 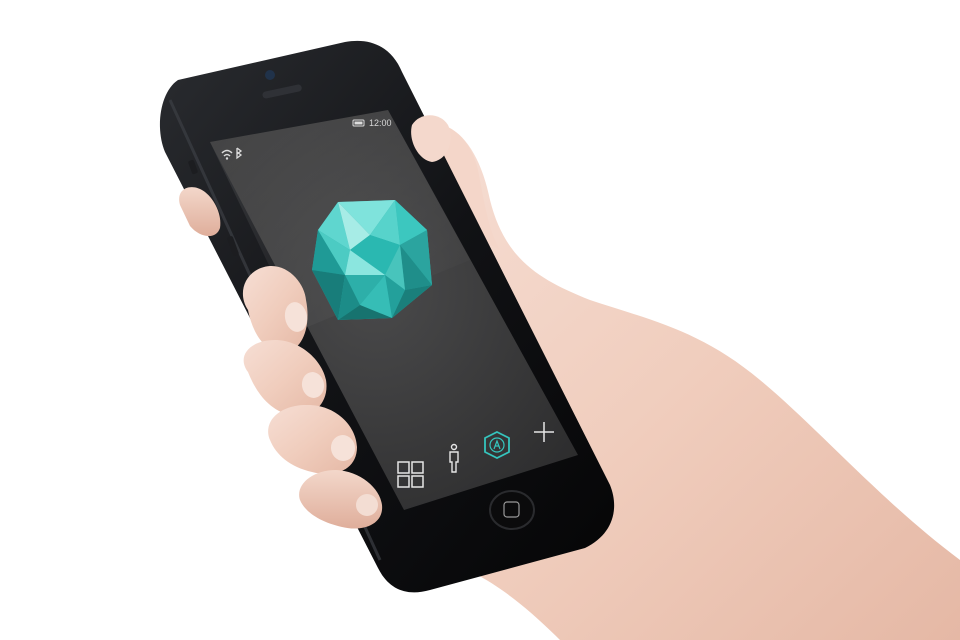 I want to click on status-time: 12:00, so click(x=380, y=123).